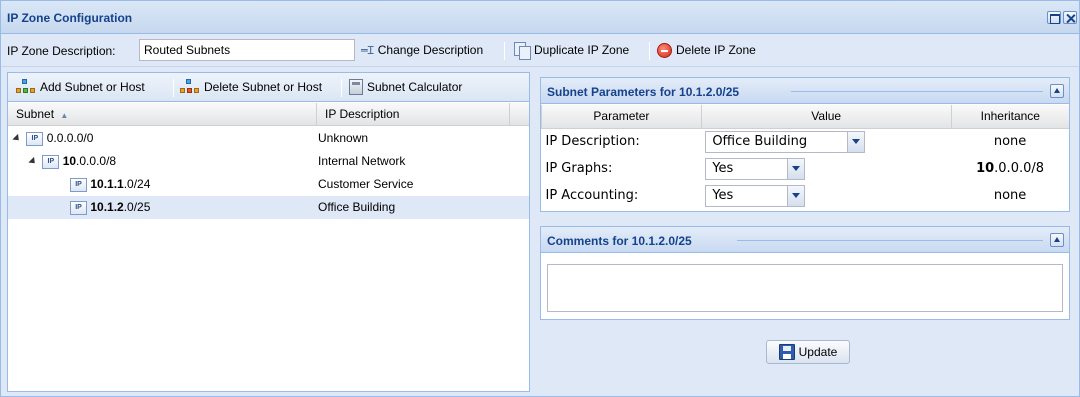 The image size is (1080, 397). I want to click on duplicate-icon, so click(522, 50).